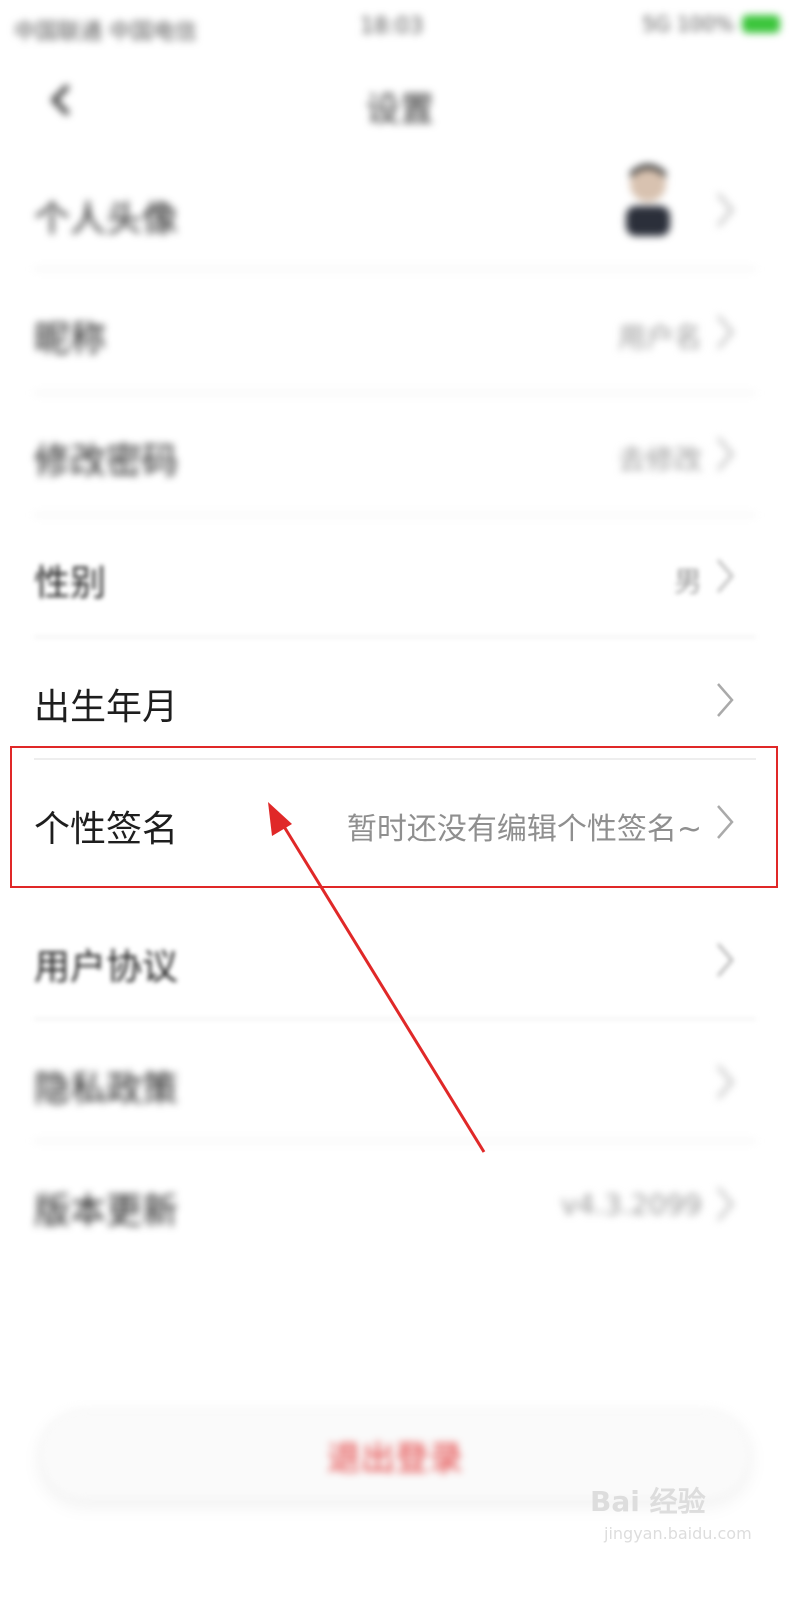  What do you see at coordinates (688, 24) in the screenshot?
I see `signal-text: 5G 100%` at bounding box center [688, 24].